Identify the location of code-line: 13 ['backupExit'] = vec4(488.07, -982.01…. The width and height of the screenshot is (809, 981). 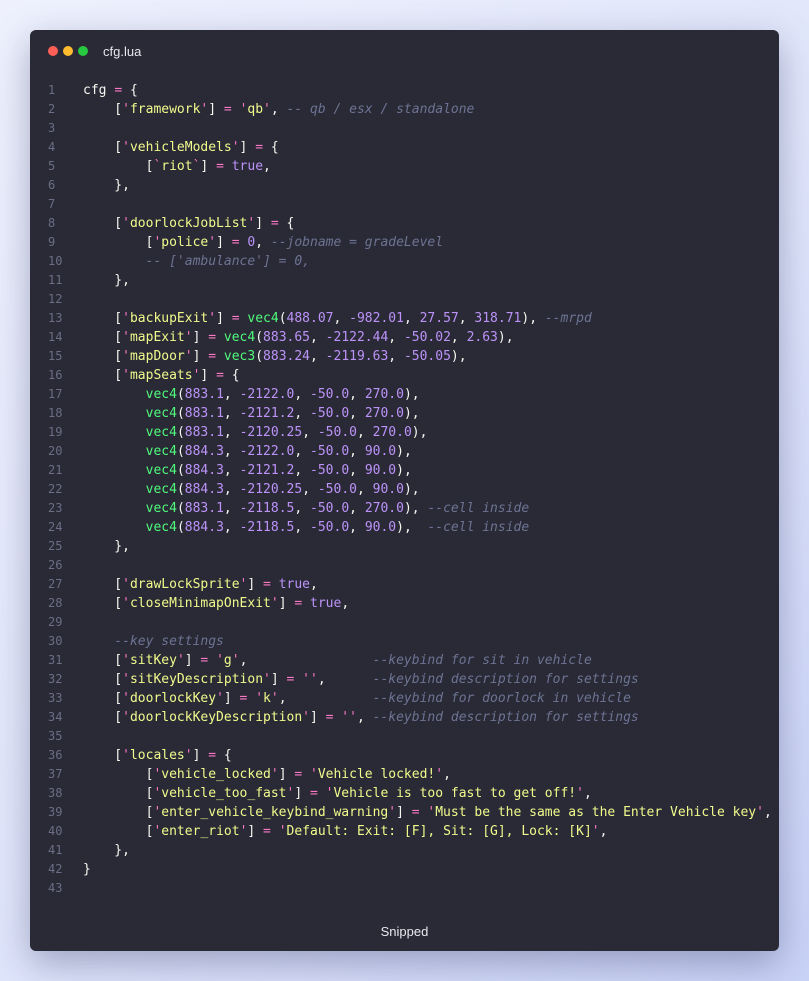
(404, 318).